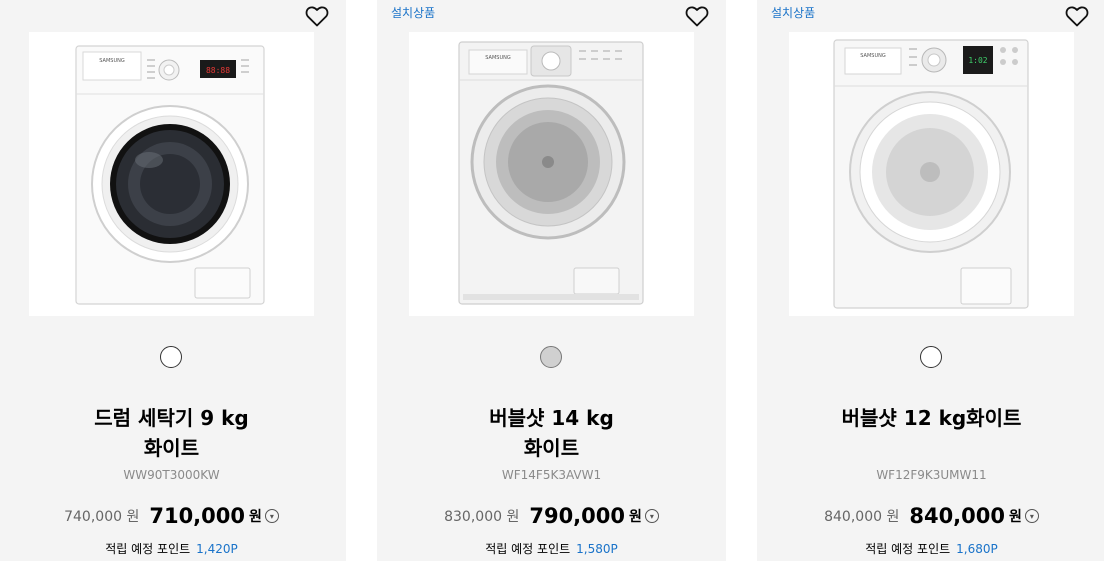  I want to click on original-price: 740,000 원, so click(102, 517).